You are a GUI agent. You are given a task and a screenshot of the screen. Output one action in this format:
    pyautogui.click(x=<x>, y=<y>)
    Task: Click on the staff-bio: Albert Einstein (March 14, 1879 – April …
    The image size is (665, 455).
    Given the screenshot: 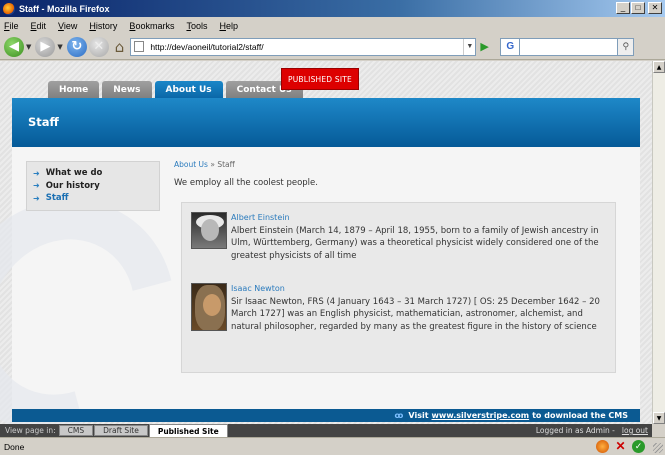 What is the action you would take?
    pyautogui.click(x=415, y=243)
    